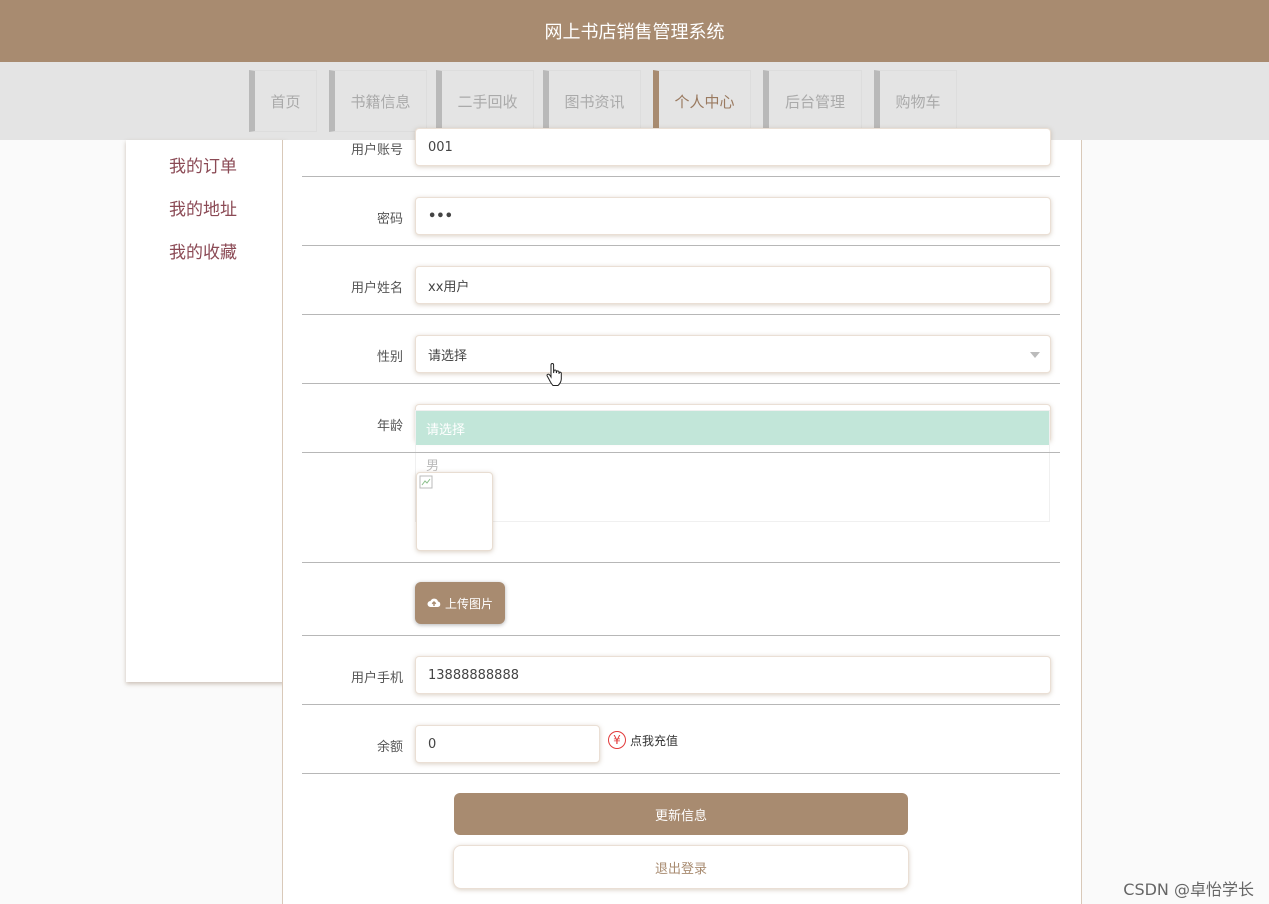 The height and width of the screenshot is (904, 1269). Describe the element at coordinates (732, 466) in the screenshot. I see `gender-dropdown: 请选择 男 女` at that location.